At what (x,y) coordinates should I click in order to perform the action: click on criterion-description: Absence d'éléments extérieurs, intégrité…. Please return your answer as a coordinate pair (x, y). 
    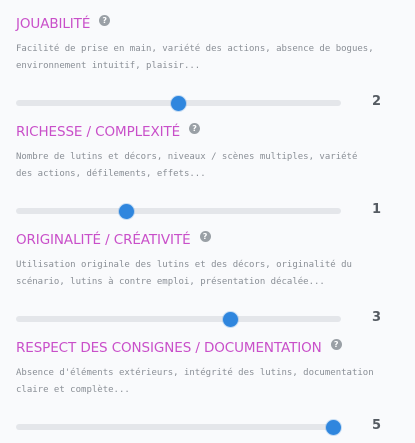
    Looking at the image, I should click on (202, 382).